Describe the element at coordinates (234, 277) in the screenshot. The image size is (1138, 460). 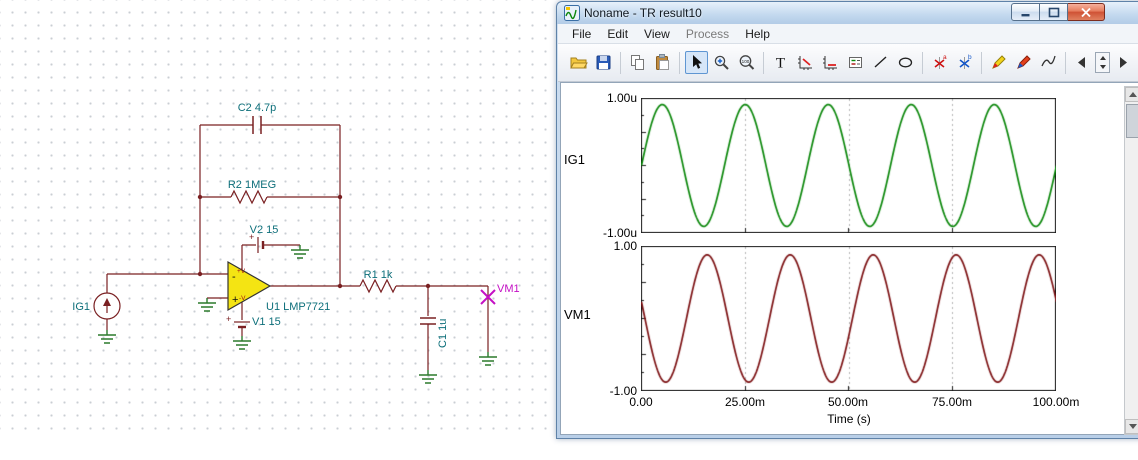
I see `opamp-inverting-mark: -` at that location.